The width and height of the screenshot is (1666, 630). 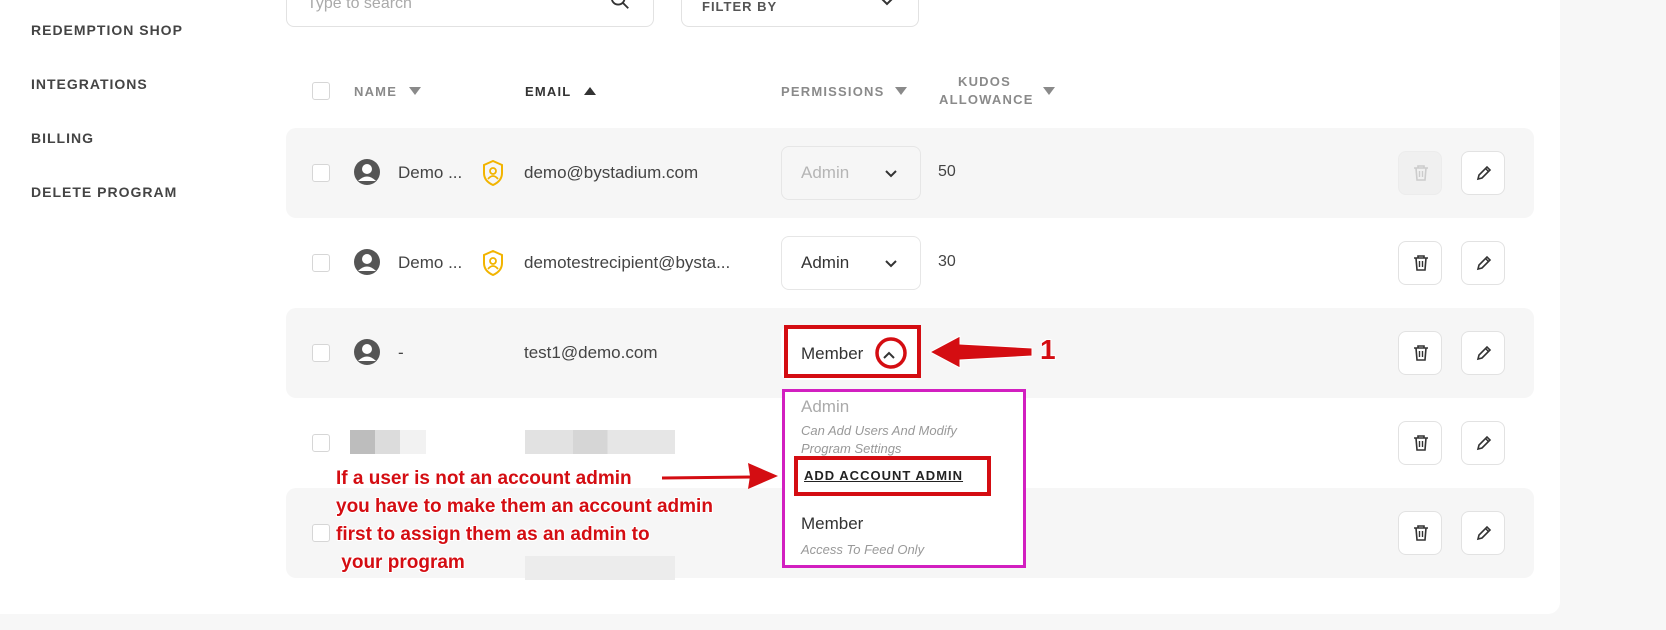 I want to click on header-email: EMAIL, so click(x=548, y=91).